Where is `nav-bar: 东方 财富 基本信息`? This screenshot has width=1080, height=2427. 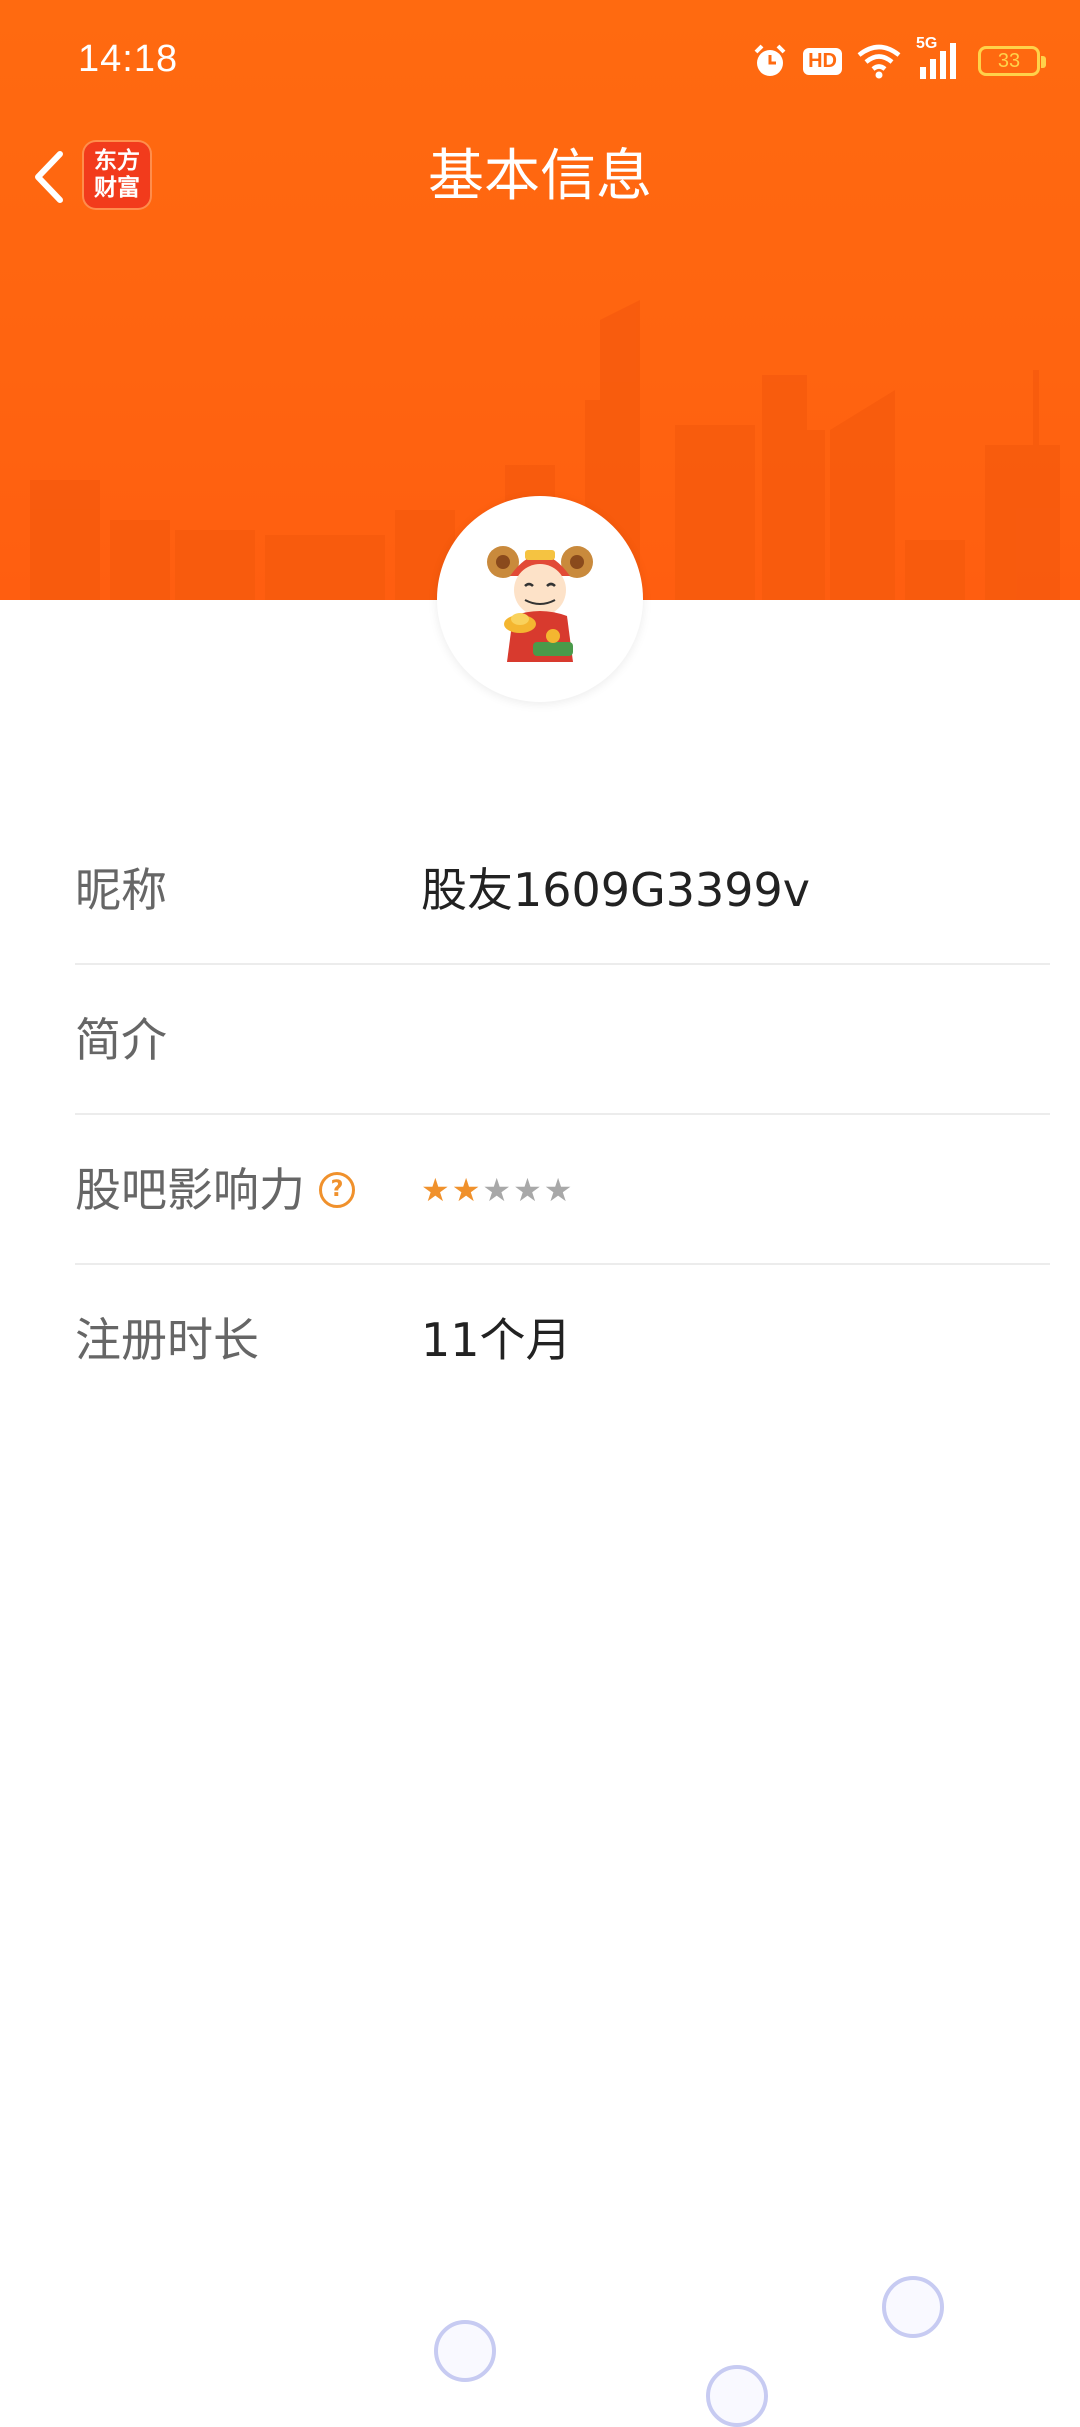 nav-bar: 东方 财富 基本信息 is located at coordinates (540, 175).